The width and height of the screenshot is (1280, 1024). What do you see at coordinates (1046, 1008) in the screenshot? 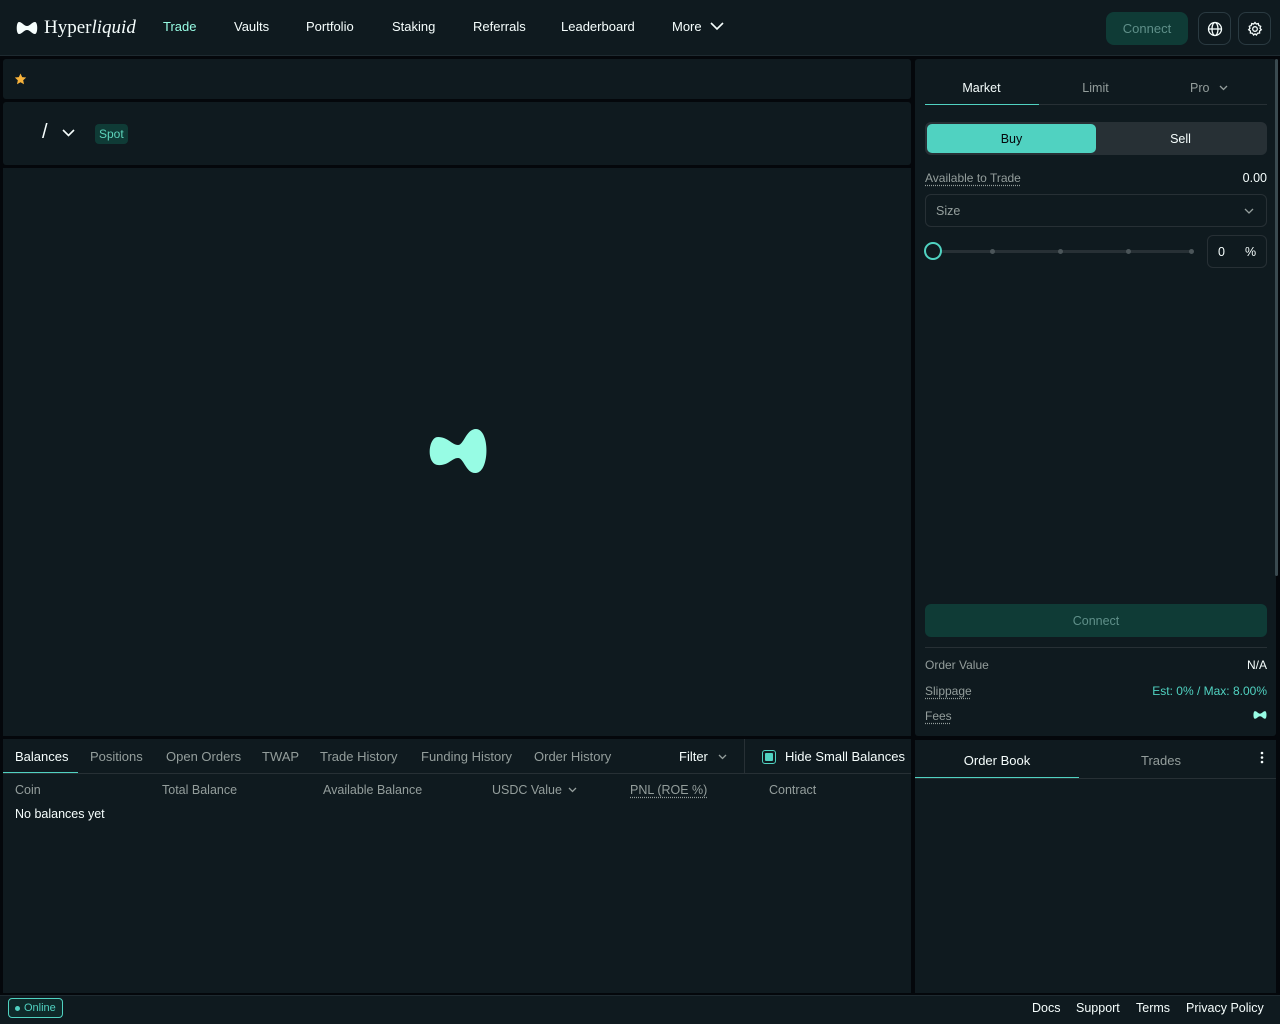
I see `footer-link-docs: Docs` at bounding box center [1046, 1008].